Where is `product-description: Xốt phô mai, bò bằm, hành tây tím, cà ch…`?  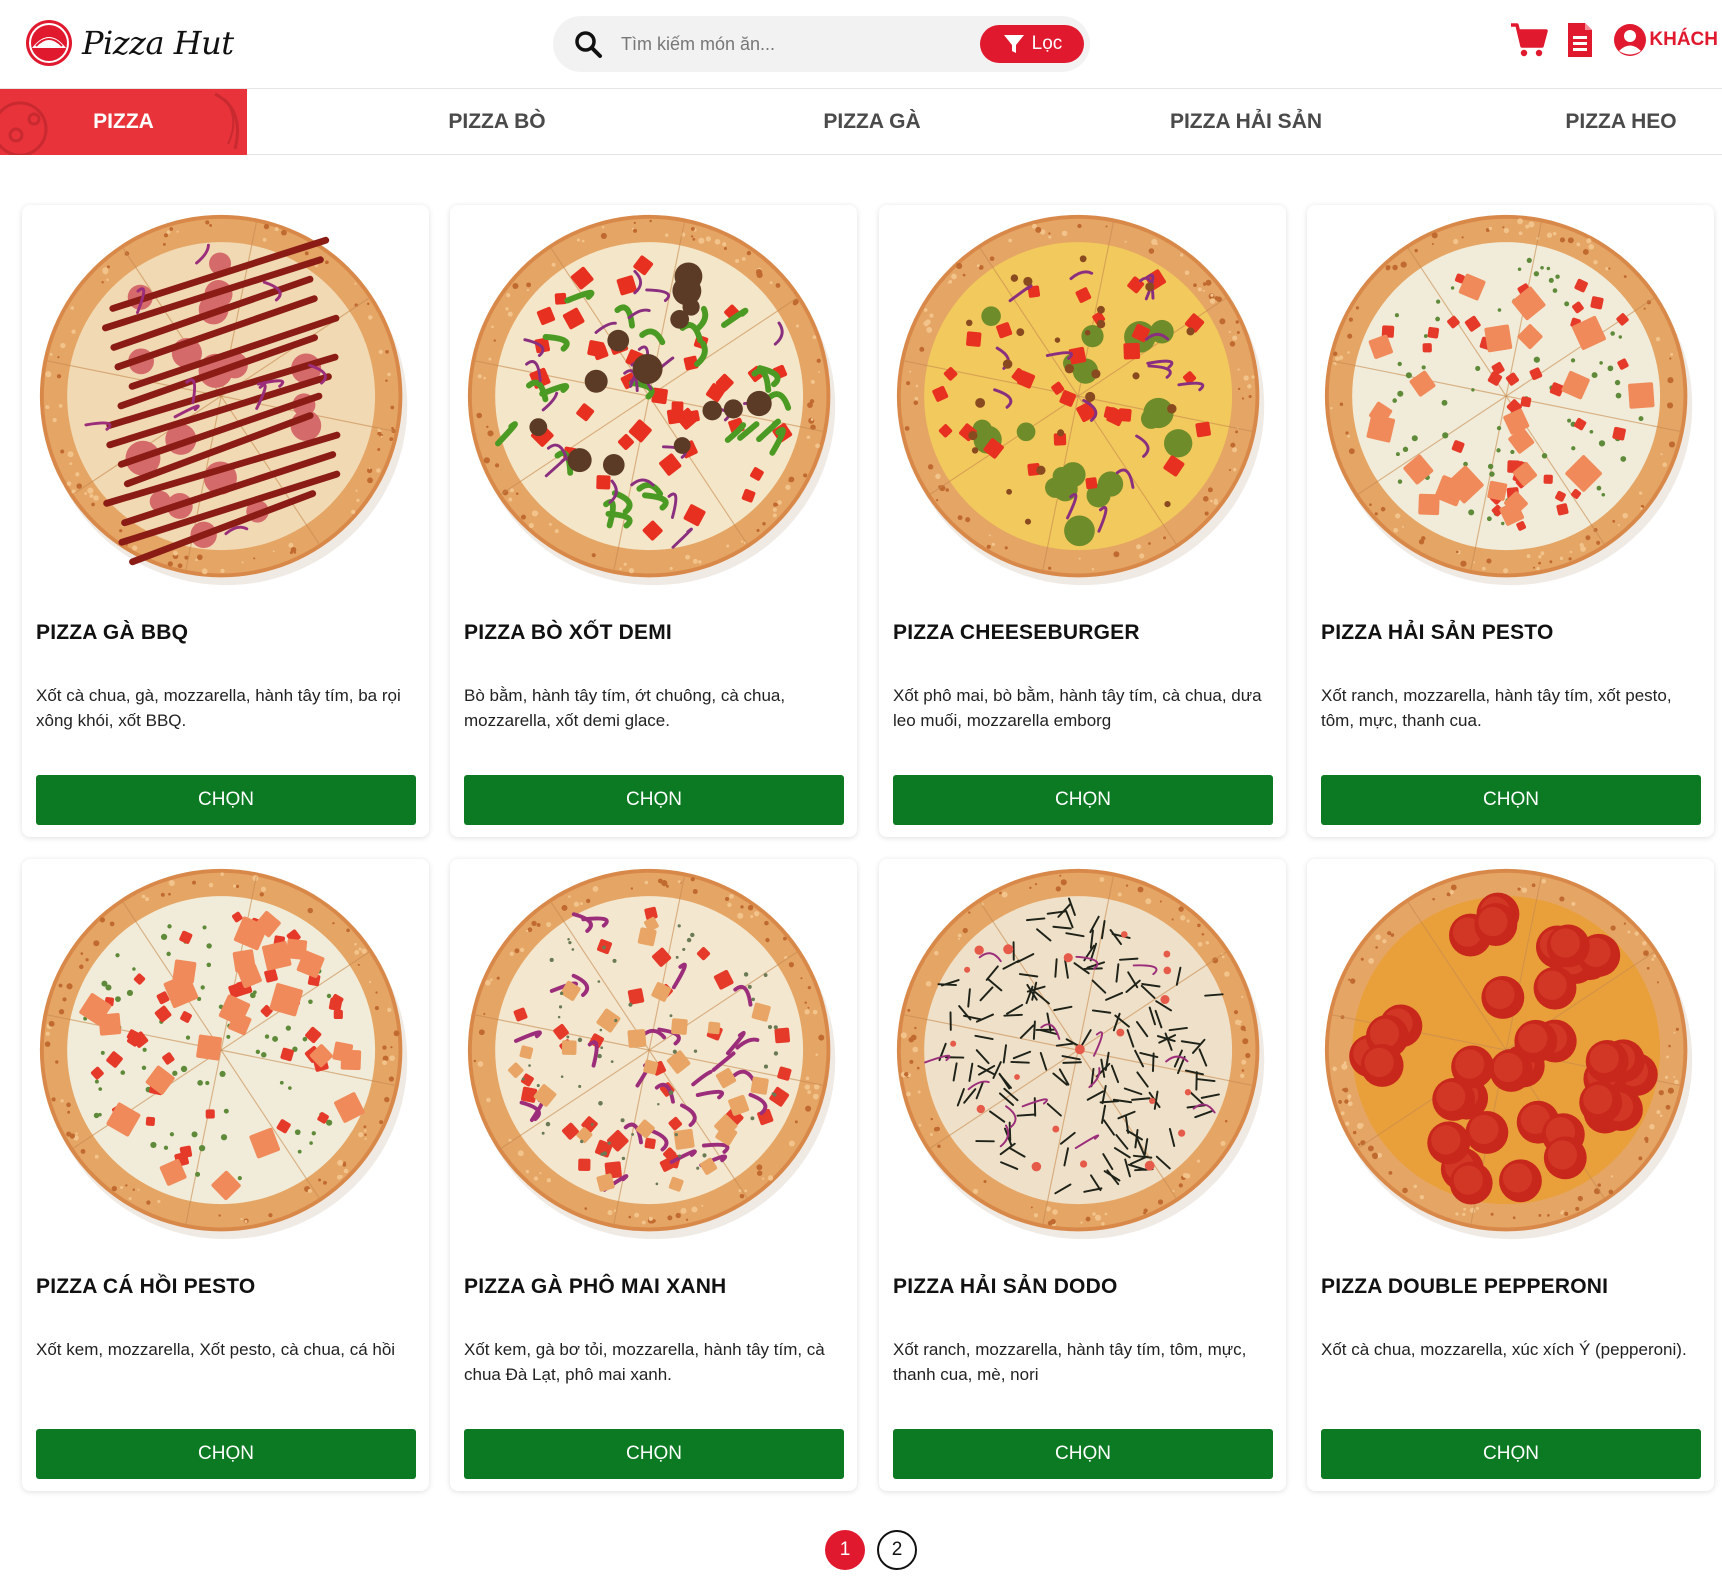 product-description: Xốt phô mai, bò bằm, hành tây tím, cà ch… is located at coordinates (1077, 708).